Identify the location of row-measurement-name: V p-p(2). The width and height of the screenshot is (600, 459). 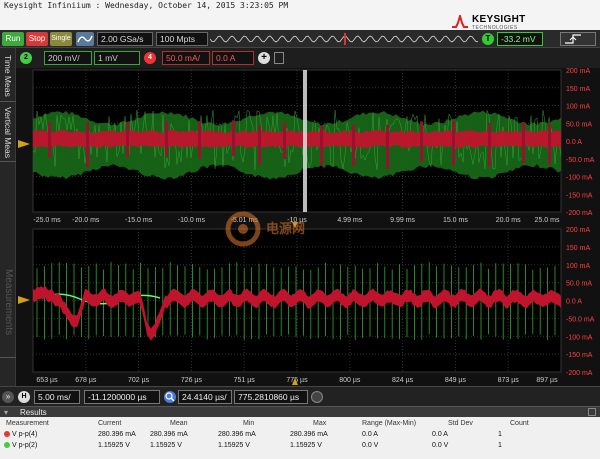
(20, 446).